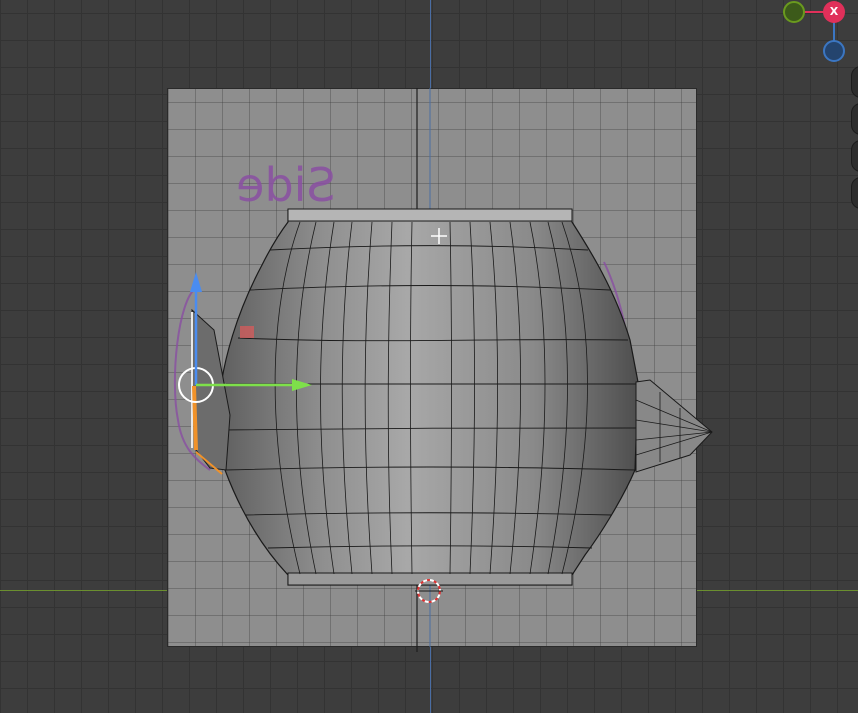 The height and width of the screenshot is (713, 858). What do you see at coordinates (794, 12) in the screenshot?
I see `nav-gizmo-y-button` at bounding box center [794, 12].